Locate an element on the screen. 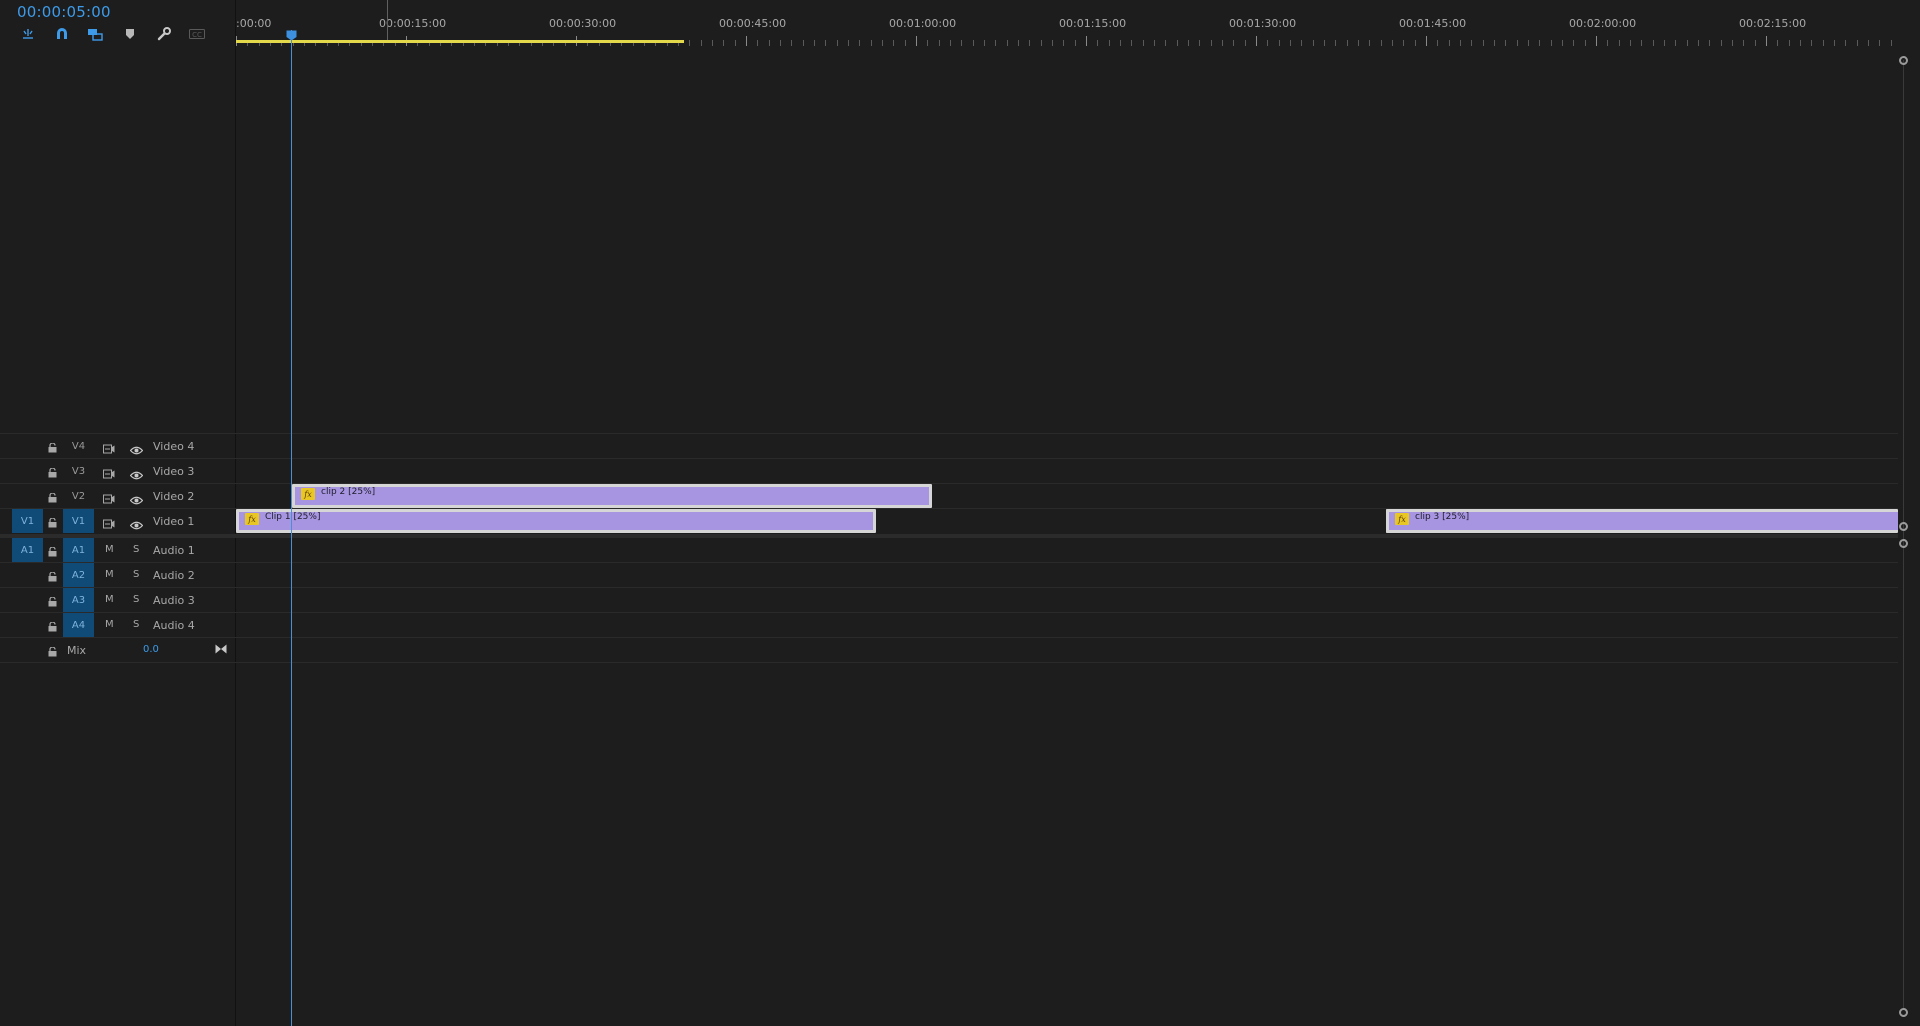  ruler-label: 00:00:45:00 is located at coordinates (753, 23).